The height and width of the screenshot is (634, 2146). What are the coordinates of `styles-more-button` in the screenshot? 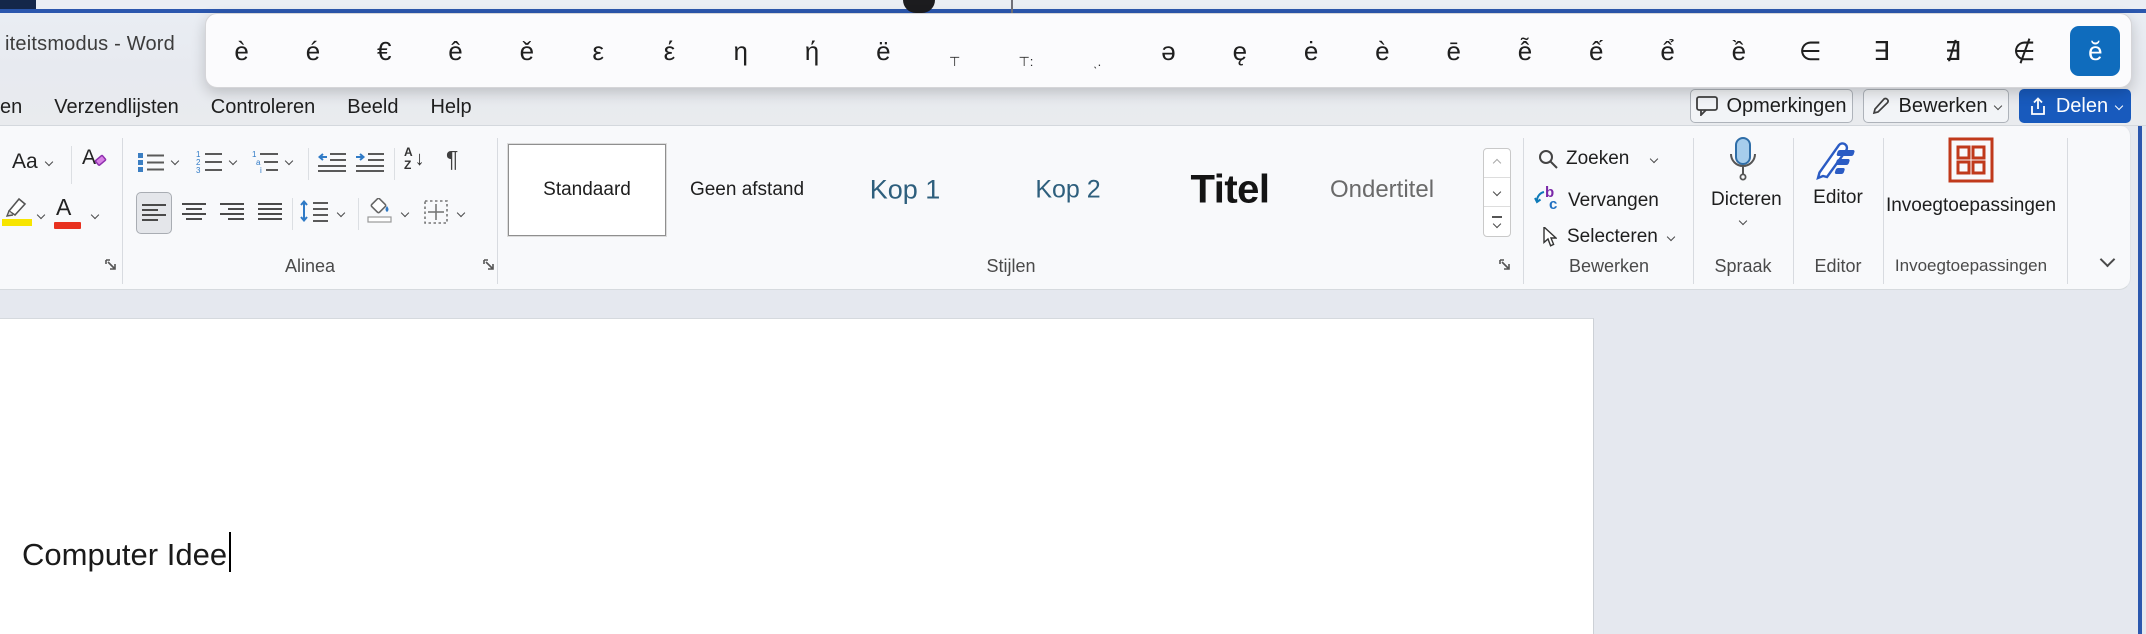 It's located at (1497, 221).